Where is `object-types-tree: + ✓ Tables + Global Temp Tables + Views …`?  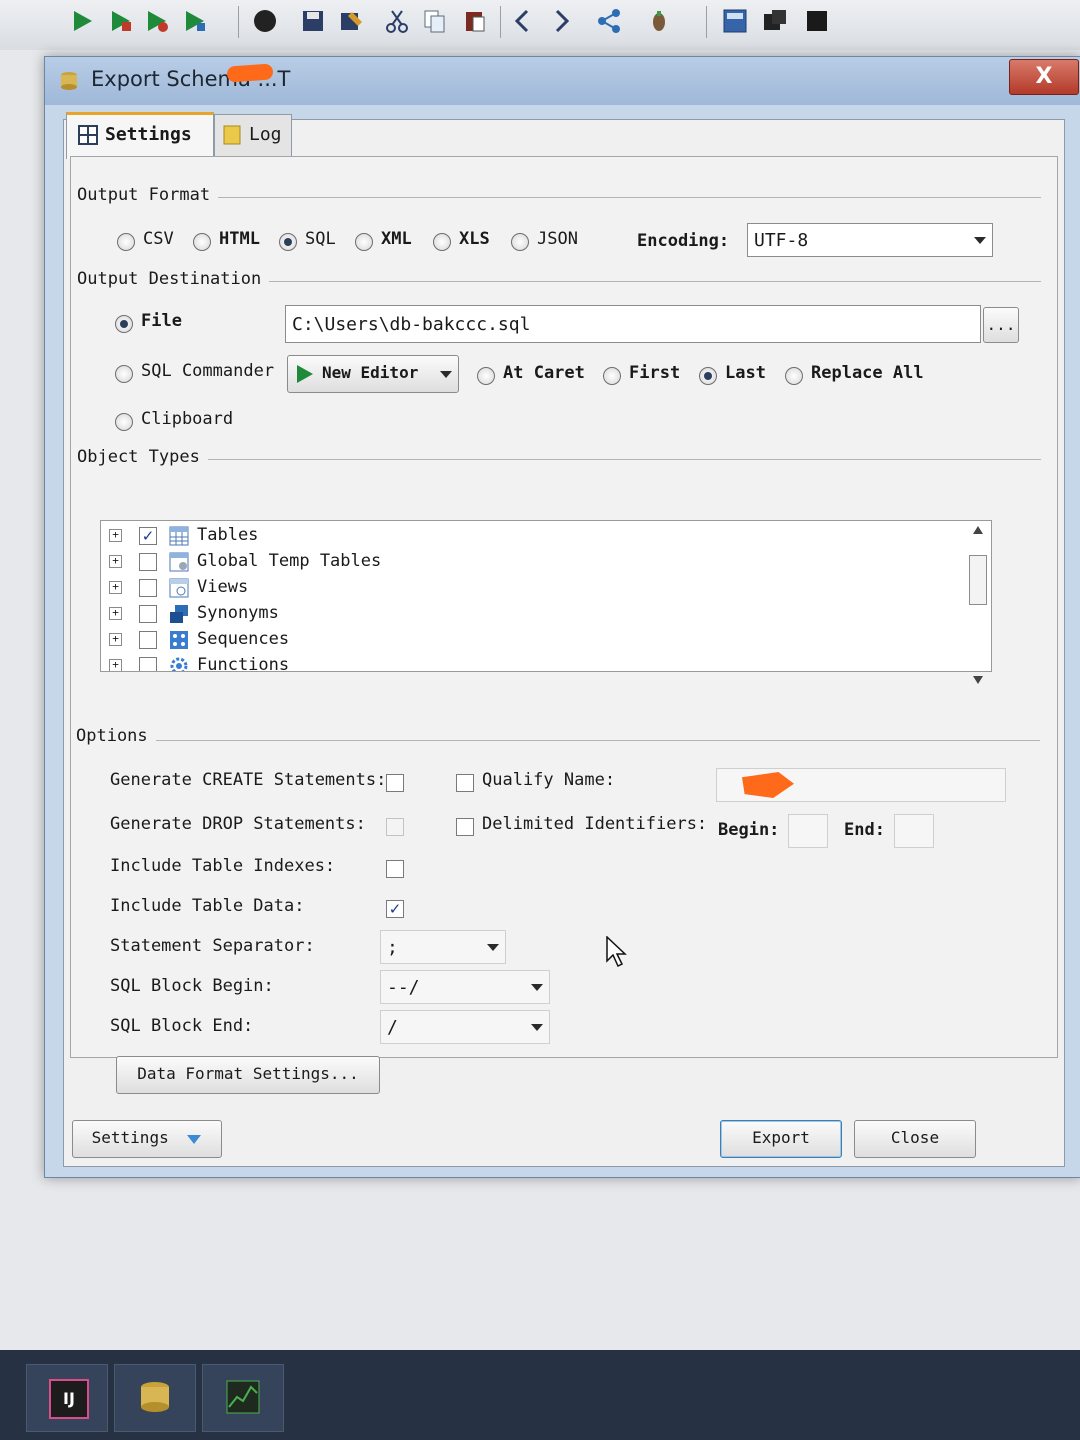
object-types-tree: + ✓ Tables + Global Temp Tables + Views … is located at coordinates (546, 602).